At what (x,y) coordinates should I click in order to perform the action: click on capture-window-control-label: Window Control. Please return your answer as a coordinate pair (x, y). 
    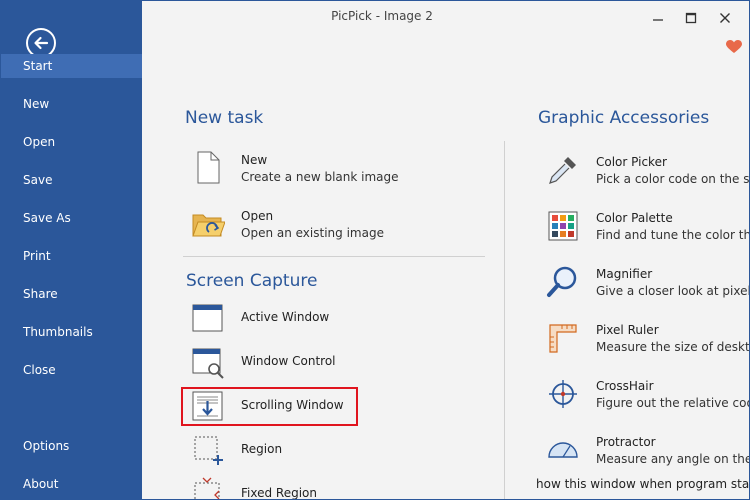
    Looking at the image, I should click on (288, 361).